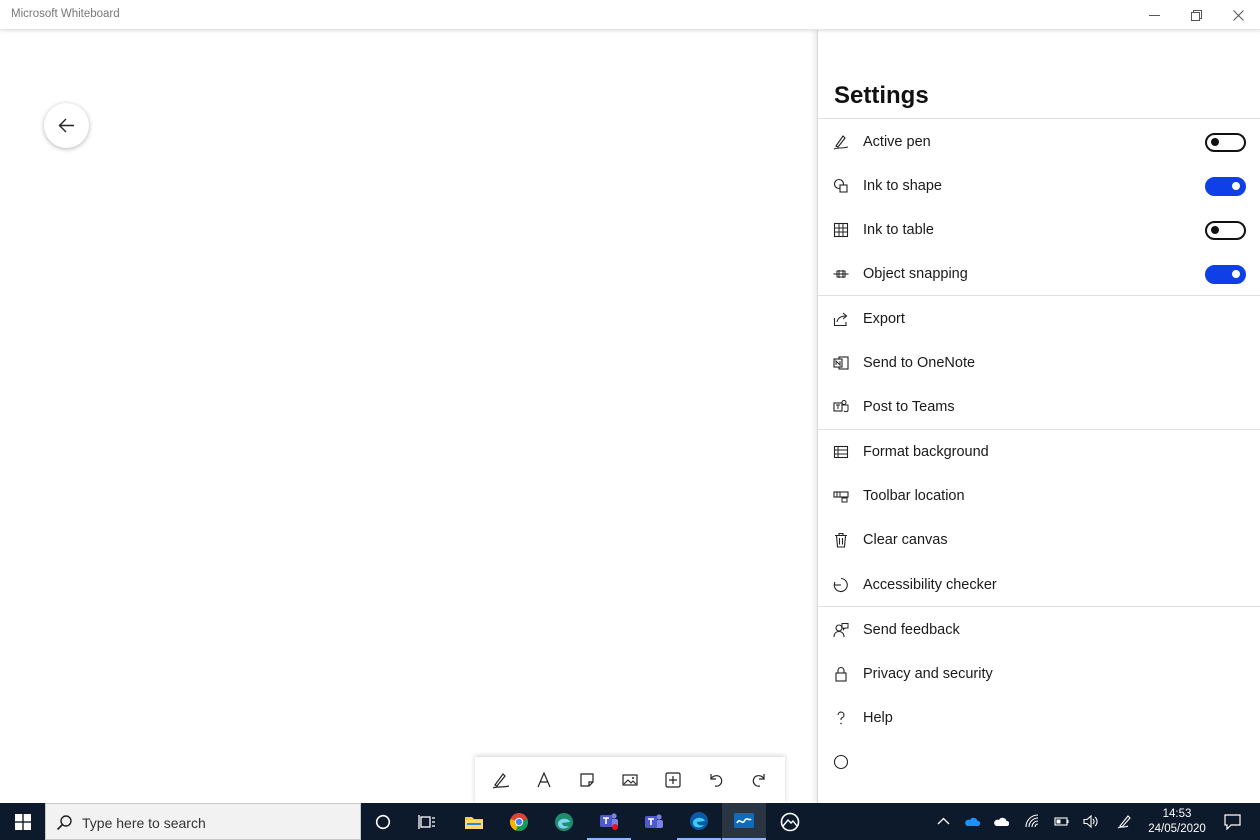 This screenshot has width=1260, height=840. What do you see at coordinates (841, 230) in the screenshot?
I see `table-icon` at bounding box center [841, 230].